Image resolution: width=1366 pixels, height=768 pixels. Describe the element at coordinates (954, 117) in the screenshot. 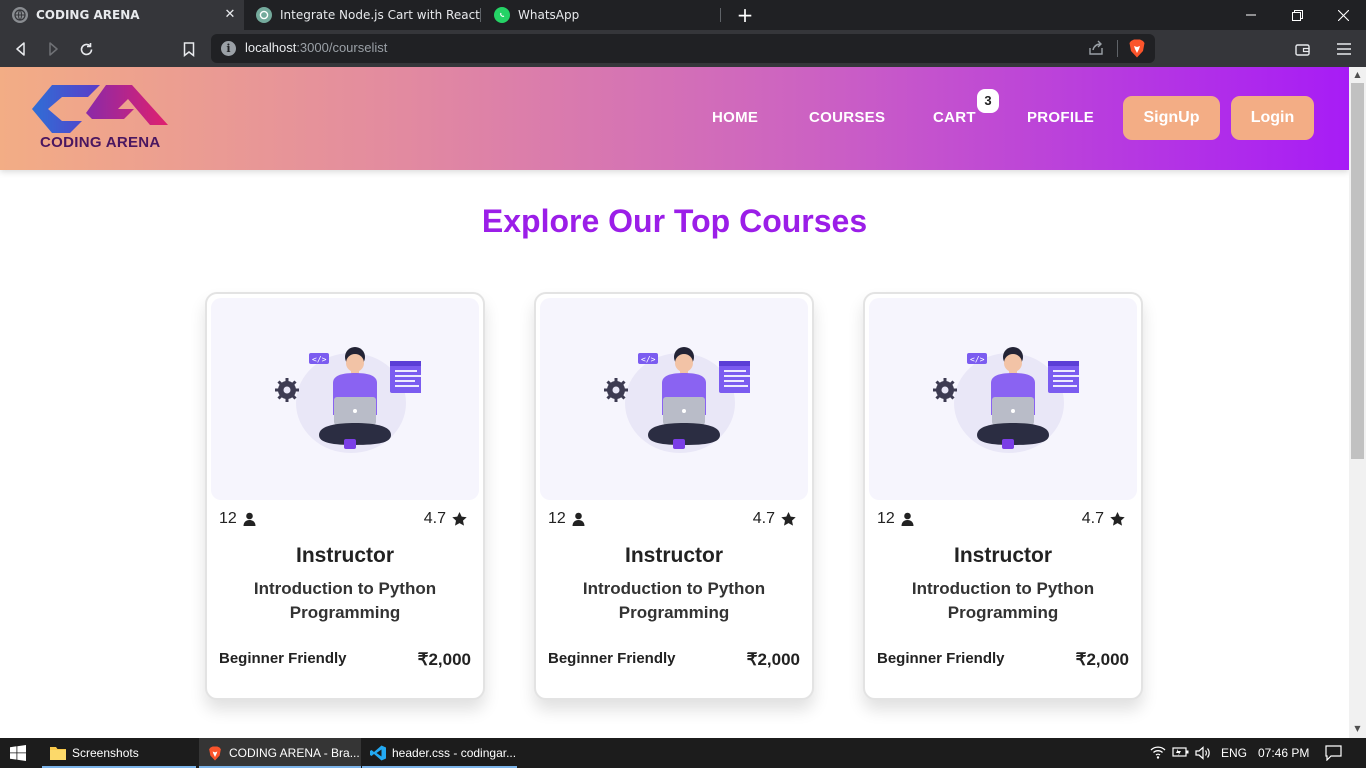

I see `nav-cart-link: CART` at that location.